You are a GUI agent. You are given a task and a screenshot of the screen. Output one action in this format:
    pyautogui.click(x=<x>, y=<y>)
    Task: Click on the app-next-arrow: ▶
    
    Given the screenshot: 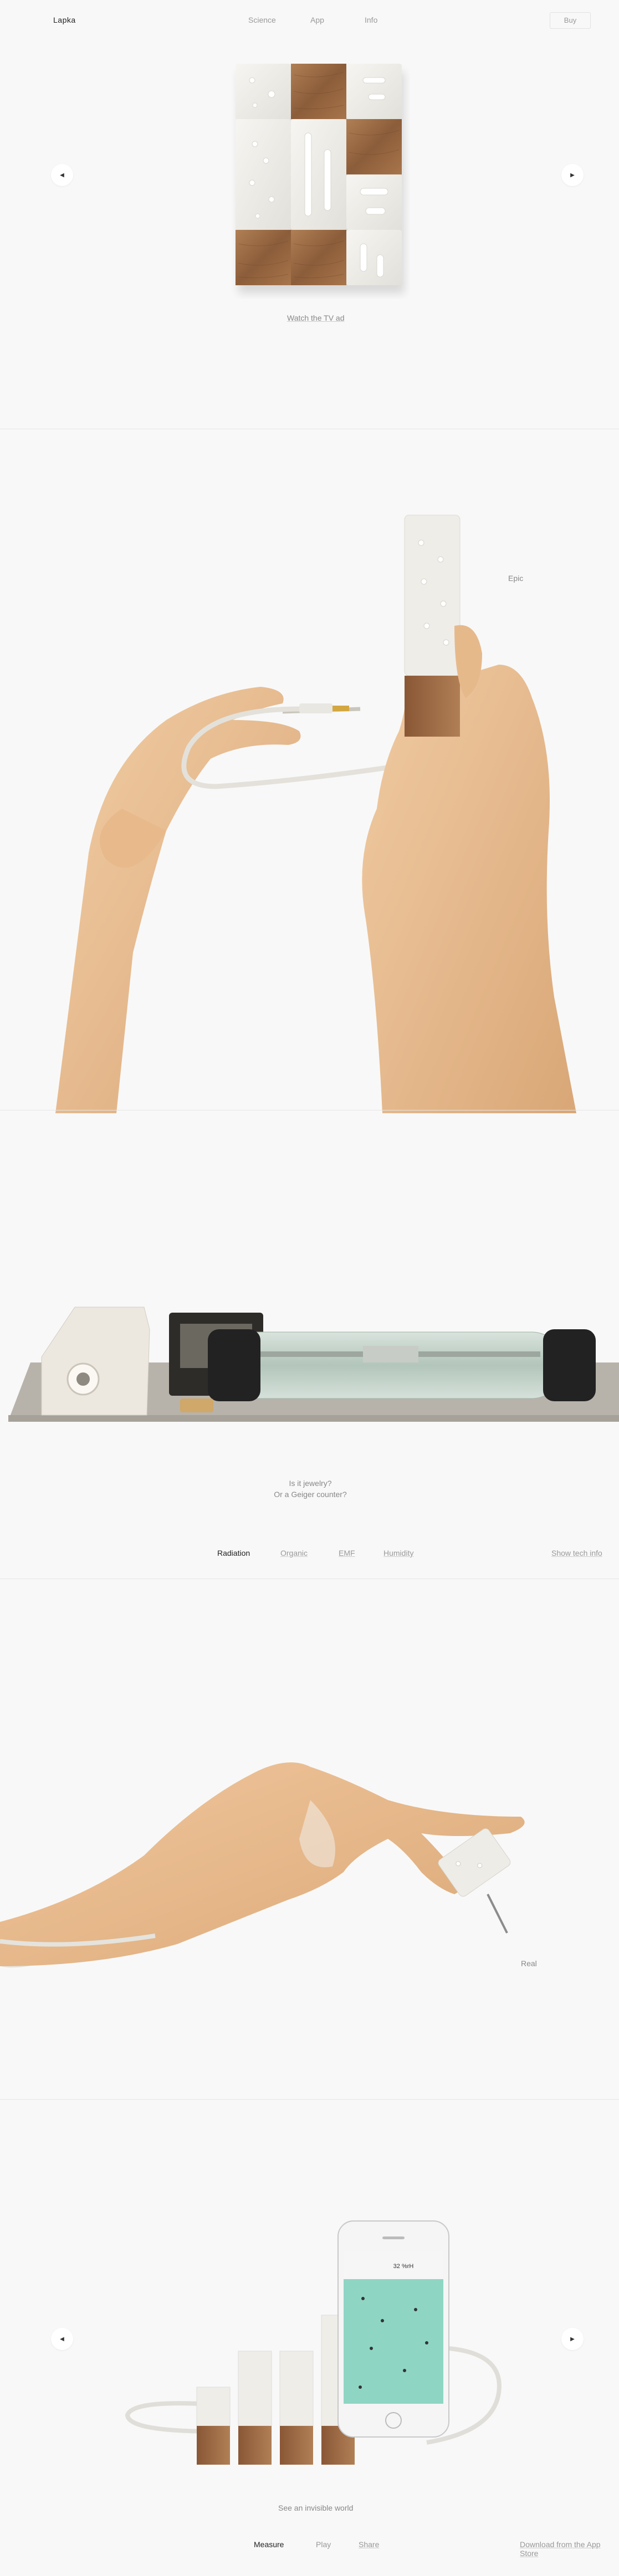 What is the action you would take?
    pyautogui.click(x=572, y=2339)
    